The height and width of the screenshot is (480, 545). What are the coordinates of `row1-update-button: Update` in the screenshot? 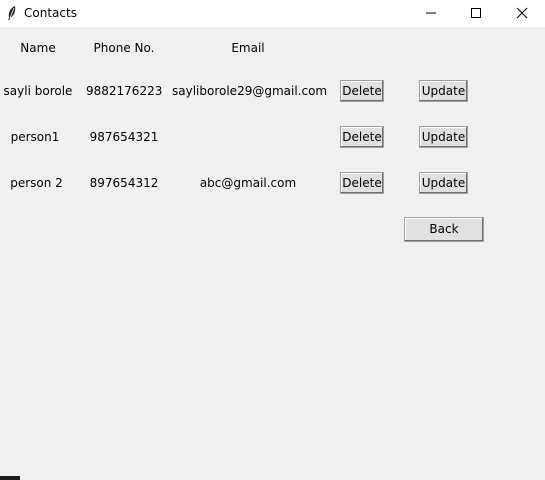 It's located at (443, 91).